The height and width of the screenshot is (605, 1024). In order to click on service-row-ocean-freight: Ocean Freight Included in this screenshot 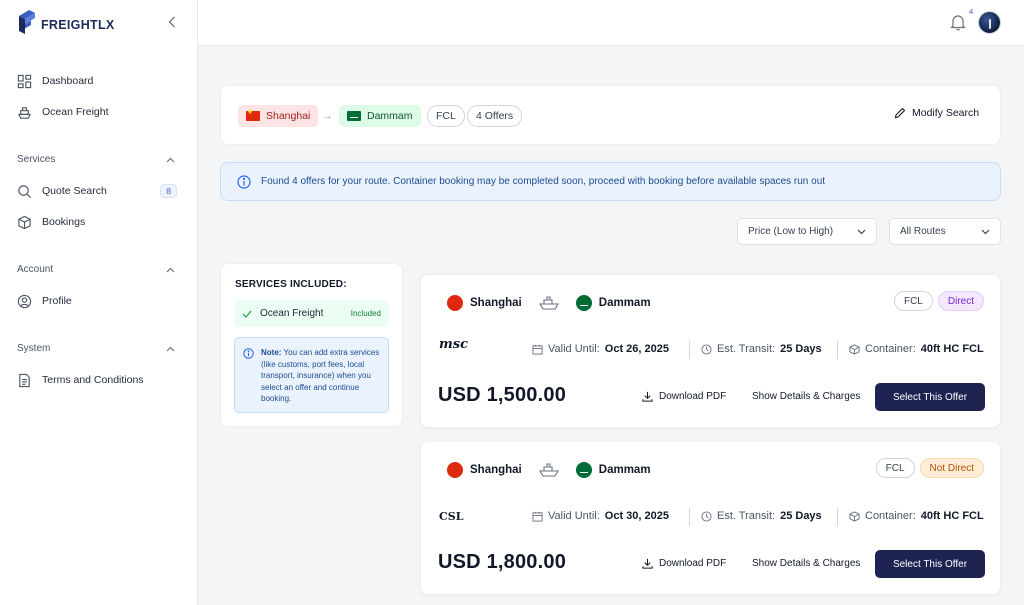, I will do `click(311, 313)`.